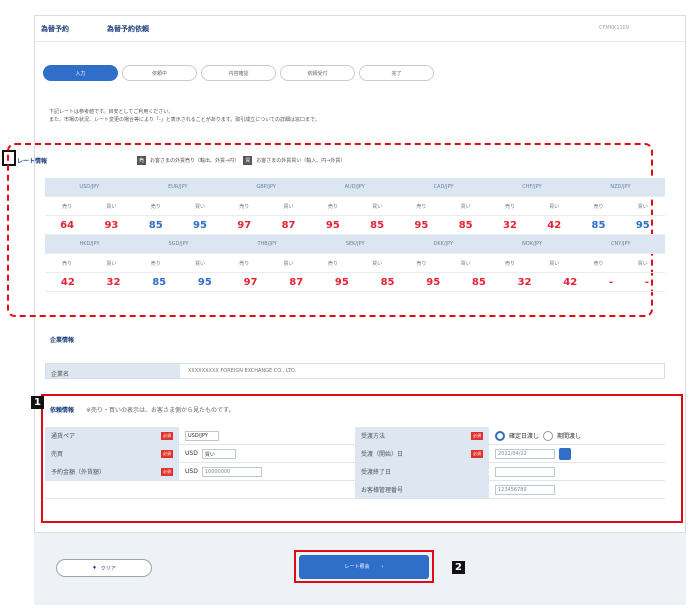  Describe the element at coordinates (565, 453) in the screenshot. I see `calendar-icon` at that location.